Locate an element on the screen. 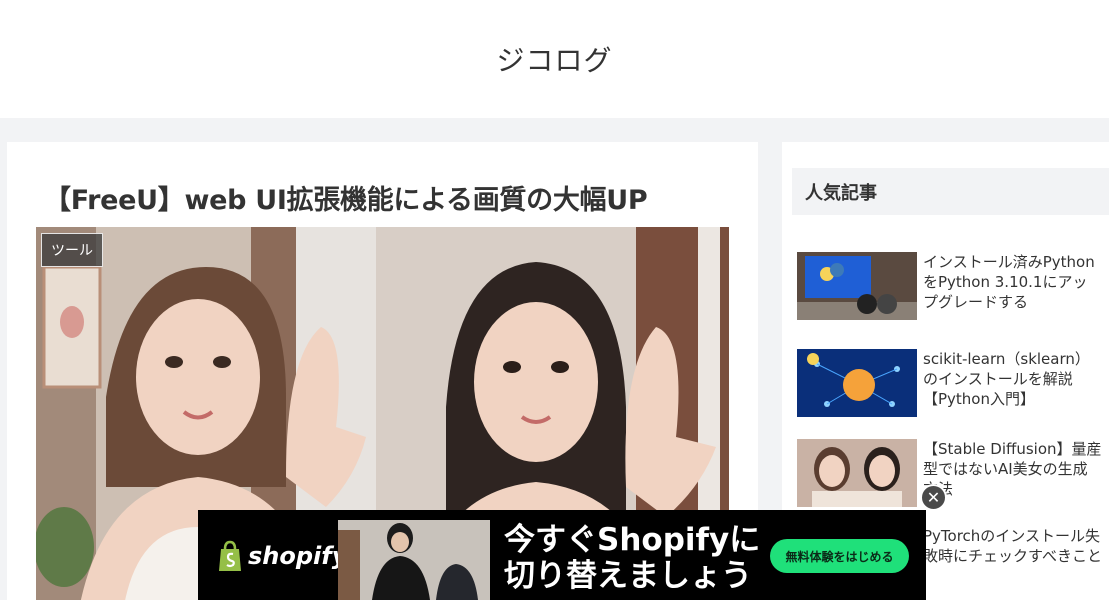 This screenshot has height=600, width=1109. shopify-logo: shopify is located at coordinates (281, 556).